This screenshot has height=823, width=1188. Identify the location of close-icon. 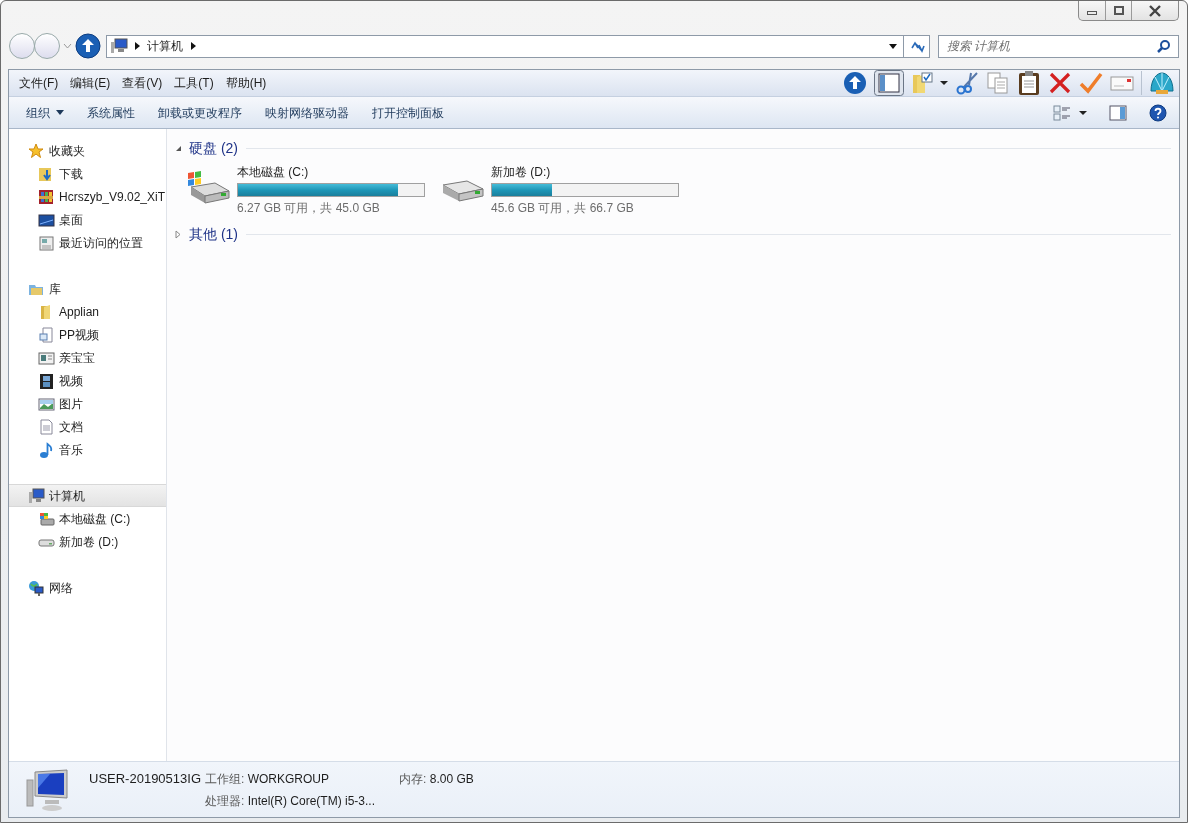
(1155, 10).